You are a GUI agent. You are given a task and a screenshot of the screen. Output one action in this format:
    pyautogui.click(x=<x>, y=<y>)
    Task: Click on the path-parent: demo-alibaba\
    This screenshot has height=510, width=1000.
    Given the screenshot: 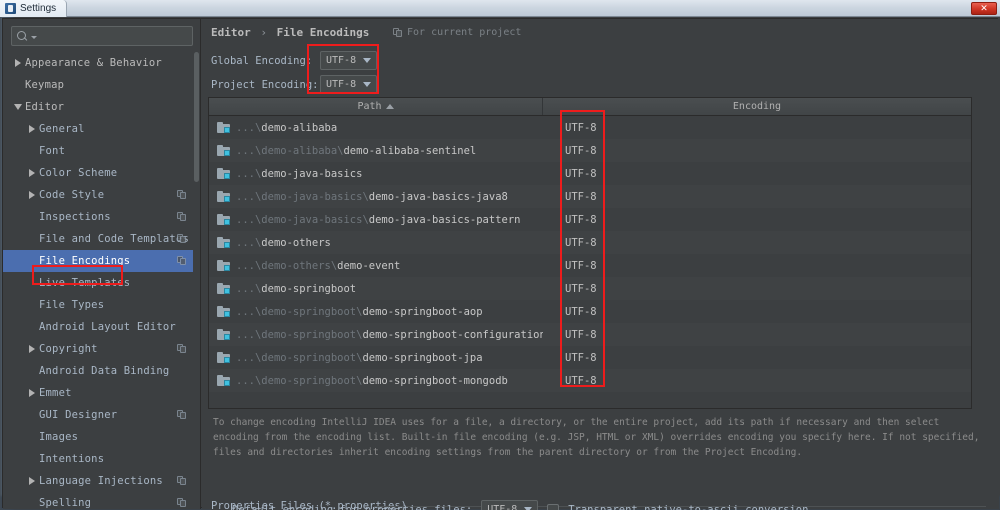 What is the action you would take?
    pyautogui.click(x=302, y=150)
    